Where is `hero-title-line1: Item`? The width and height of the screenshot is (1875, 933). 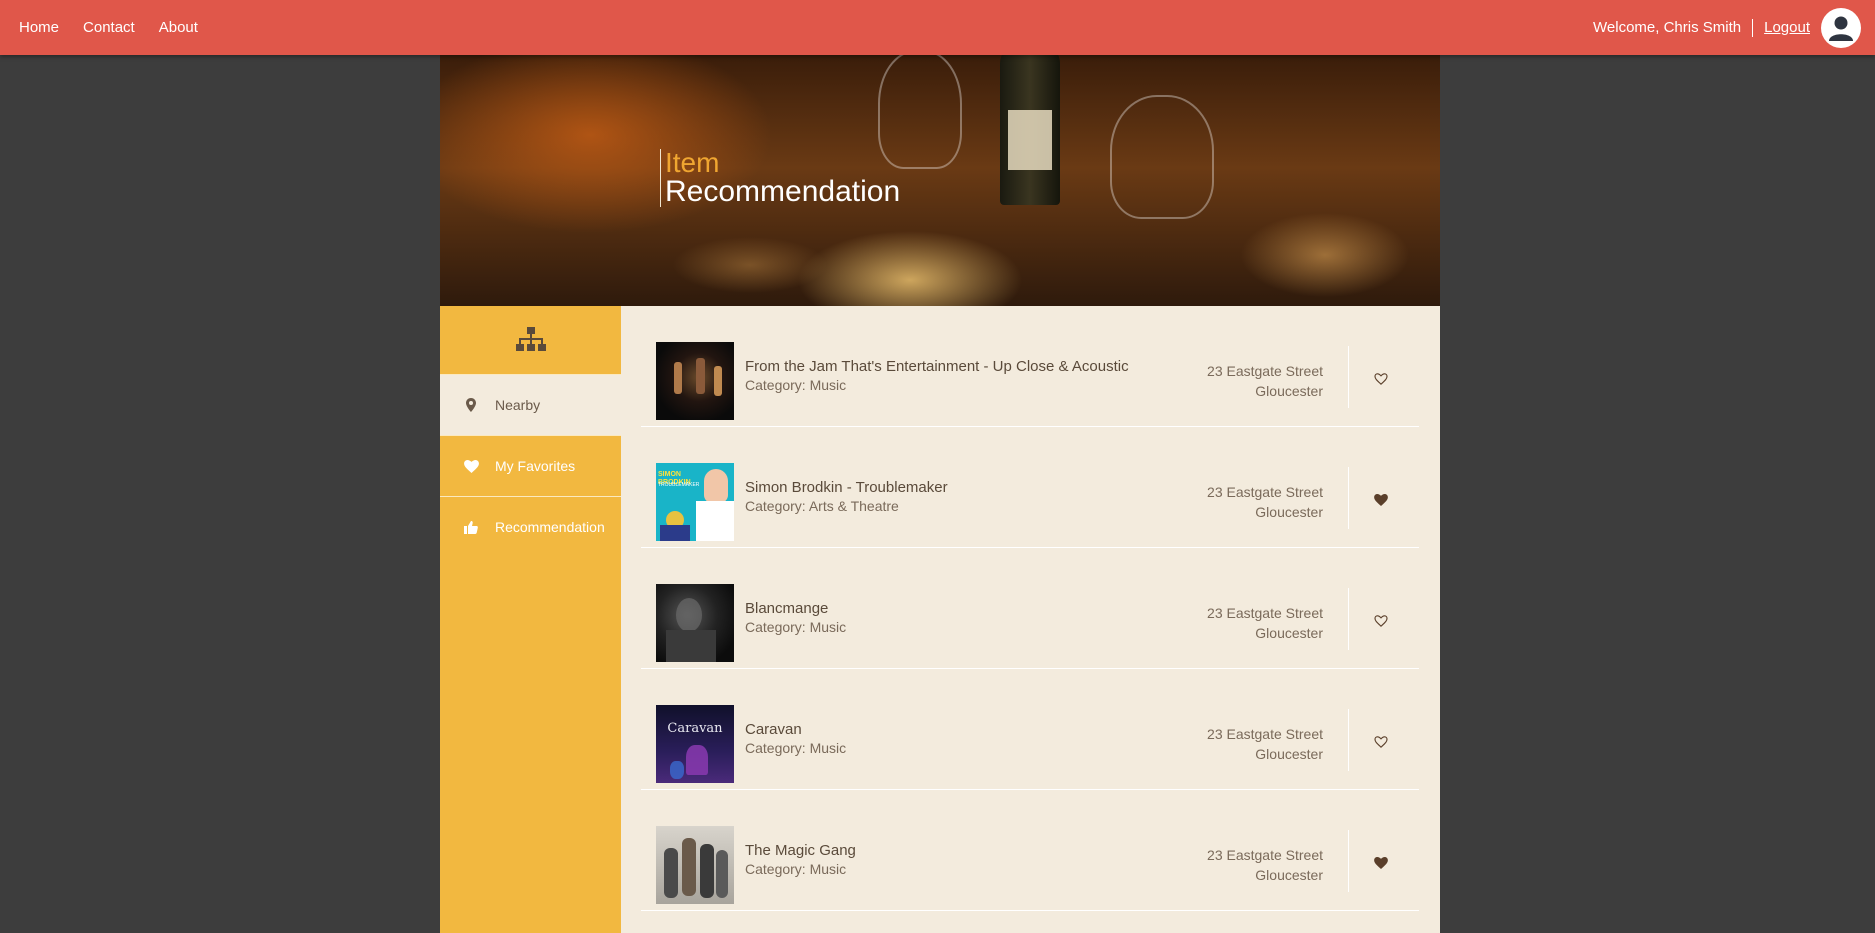 hero-title-line1: Item is located at coordinates (692, 162).